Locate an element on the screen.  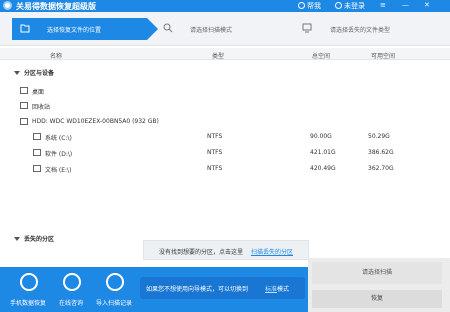
phone-recovery-button: 手机数据恢复 is located at coordinates (28, 290).